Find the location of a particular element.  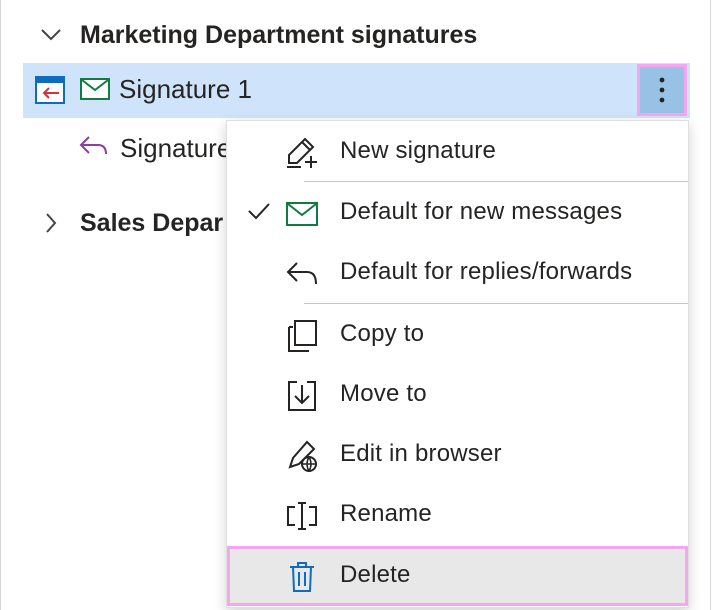

menu-item-default-replies: Default for replies/forwards is located at coordinates (458, 273).